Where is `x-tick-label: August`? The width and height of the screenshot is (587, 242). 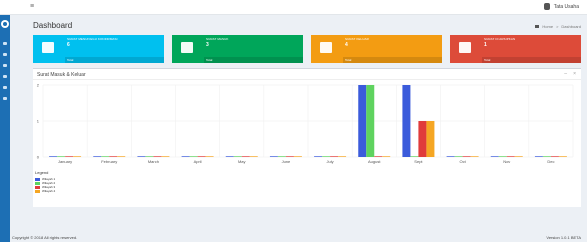
x-tick-label: August is located at coordinates (374, 161).